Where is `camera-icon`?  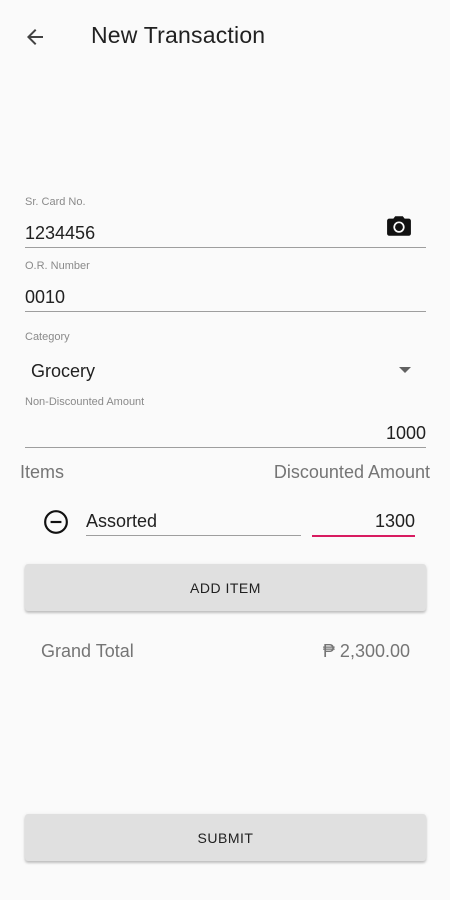
camera-icon is located at coordinates (399, 226).